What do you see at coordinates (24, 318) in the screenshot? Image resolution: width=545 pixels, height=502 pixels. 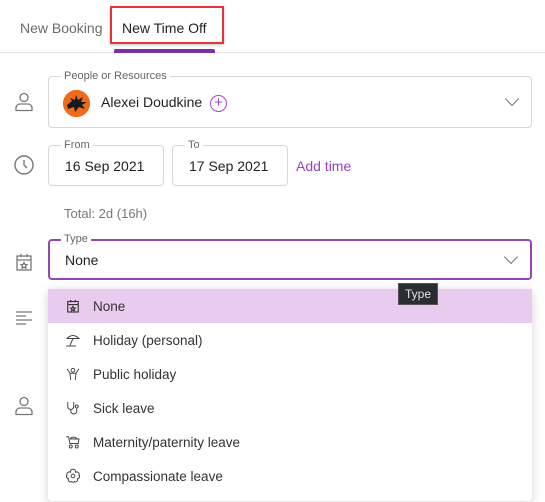 I see `notes-icon` at bounding box center [24, 318].